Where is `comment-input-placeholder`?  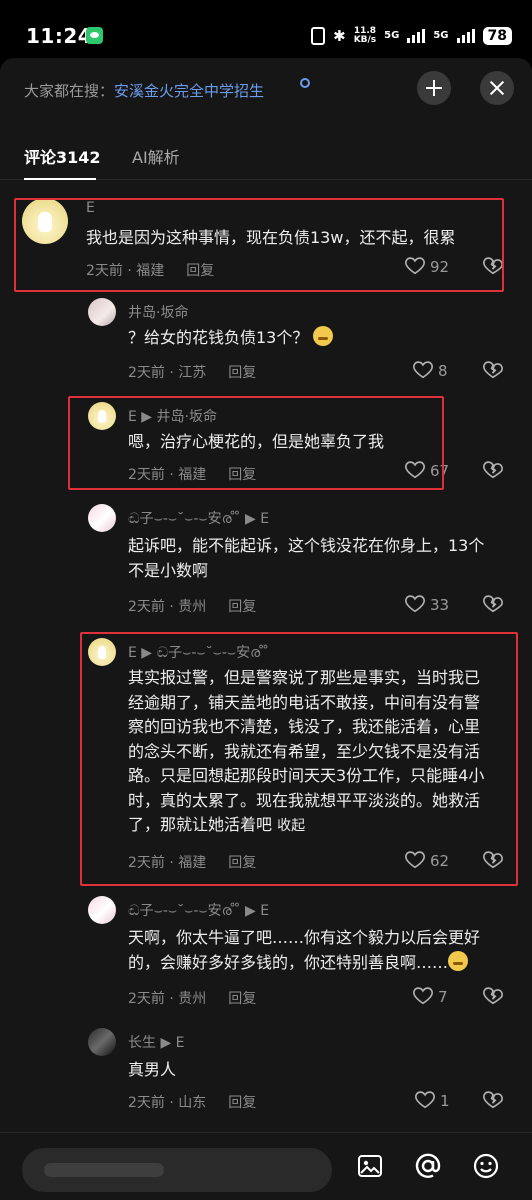
comment-input-placeholder is located at coordinates (104, 1170).